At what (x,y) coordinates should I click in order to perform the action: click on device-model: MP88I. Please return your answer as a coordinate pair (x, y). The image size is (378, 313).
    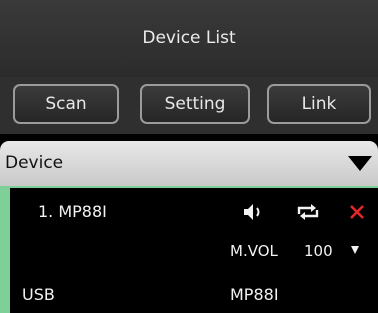
    Looking at the image, I should click on (254, 294).